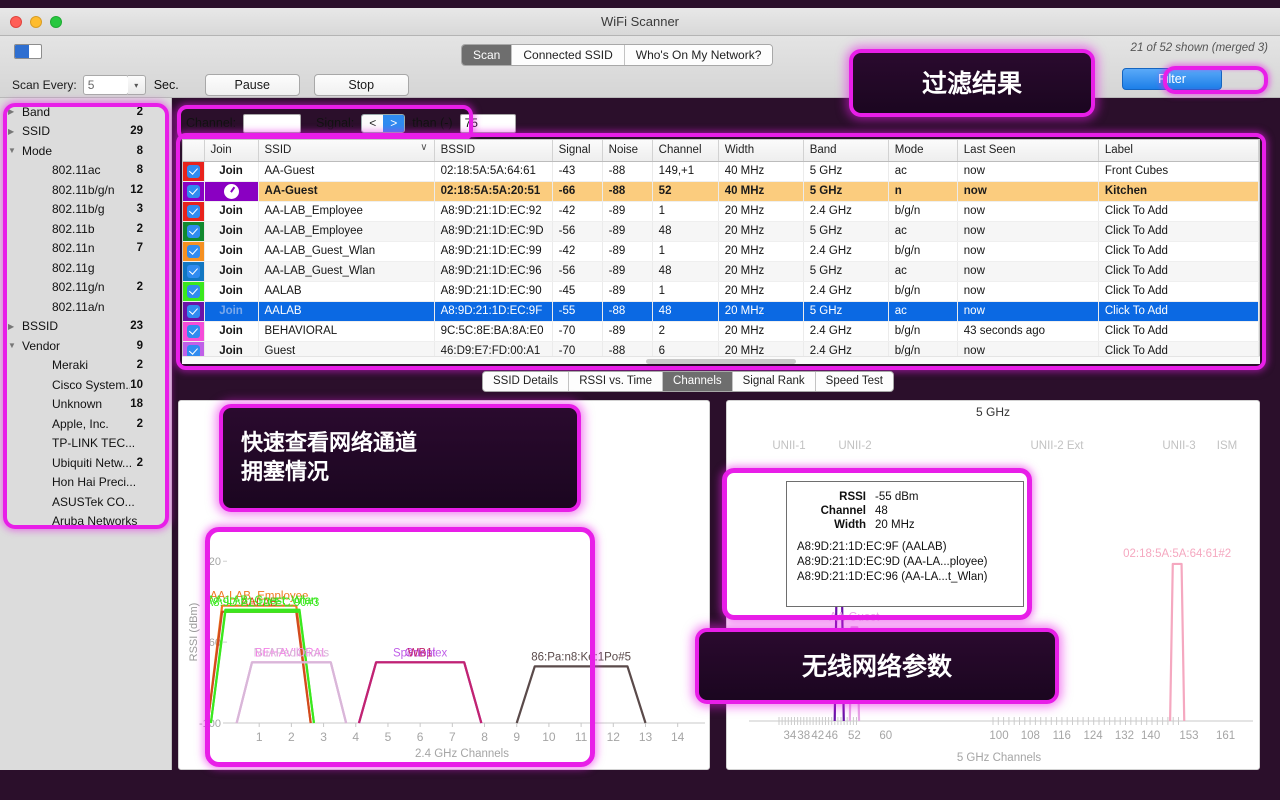 The height and width of the screenshot is (800, 1280). What do you see at coordinates (231, 191) in the screenshot?
I see `speed-test-icon` at bounding box center [231, 191].